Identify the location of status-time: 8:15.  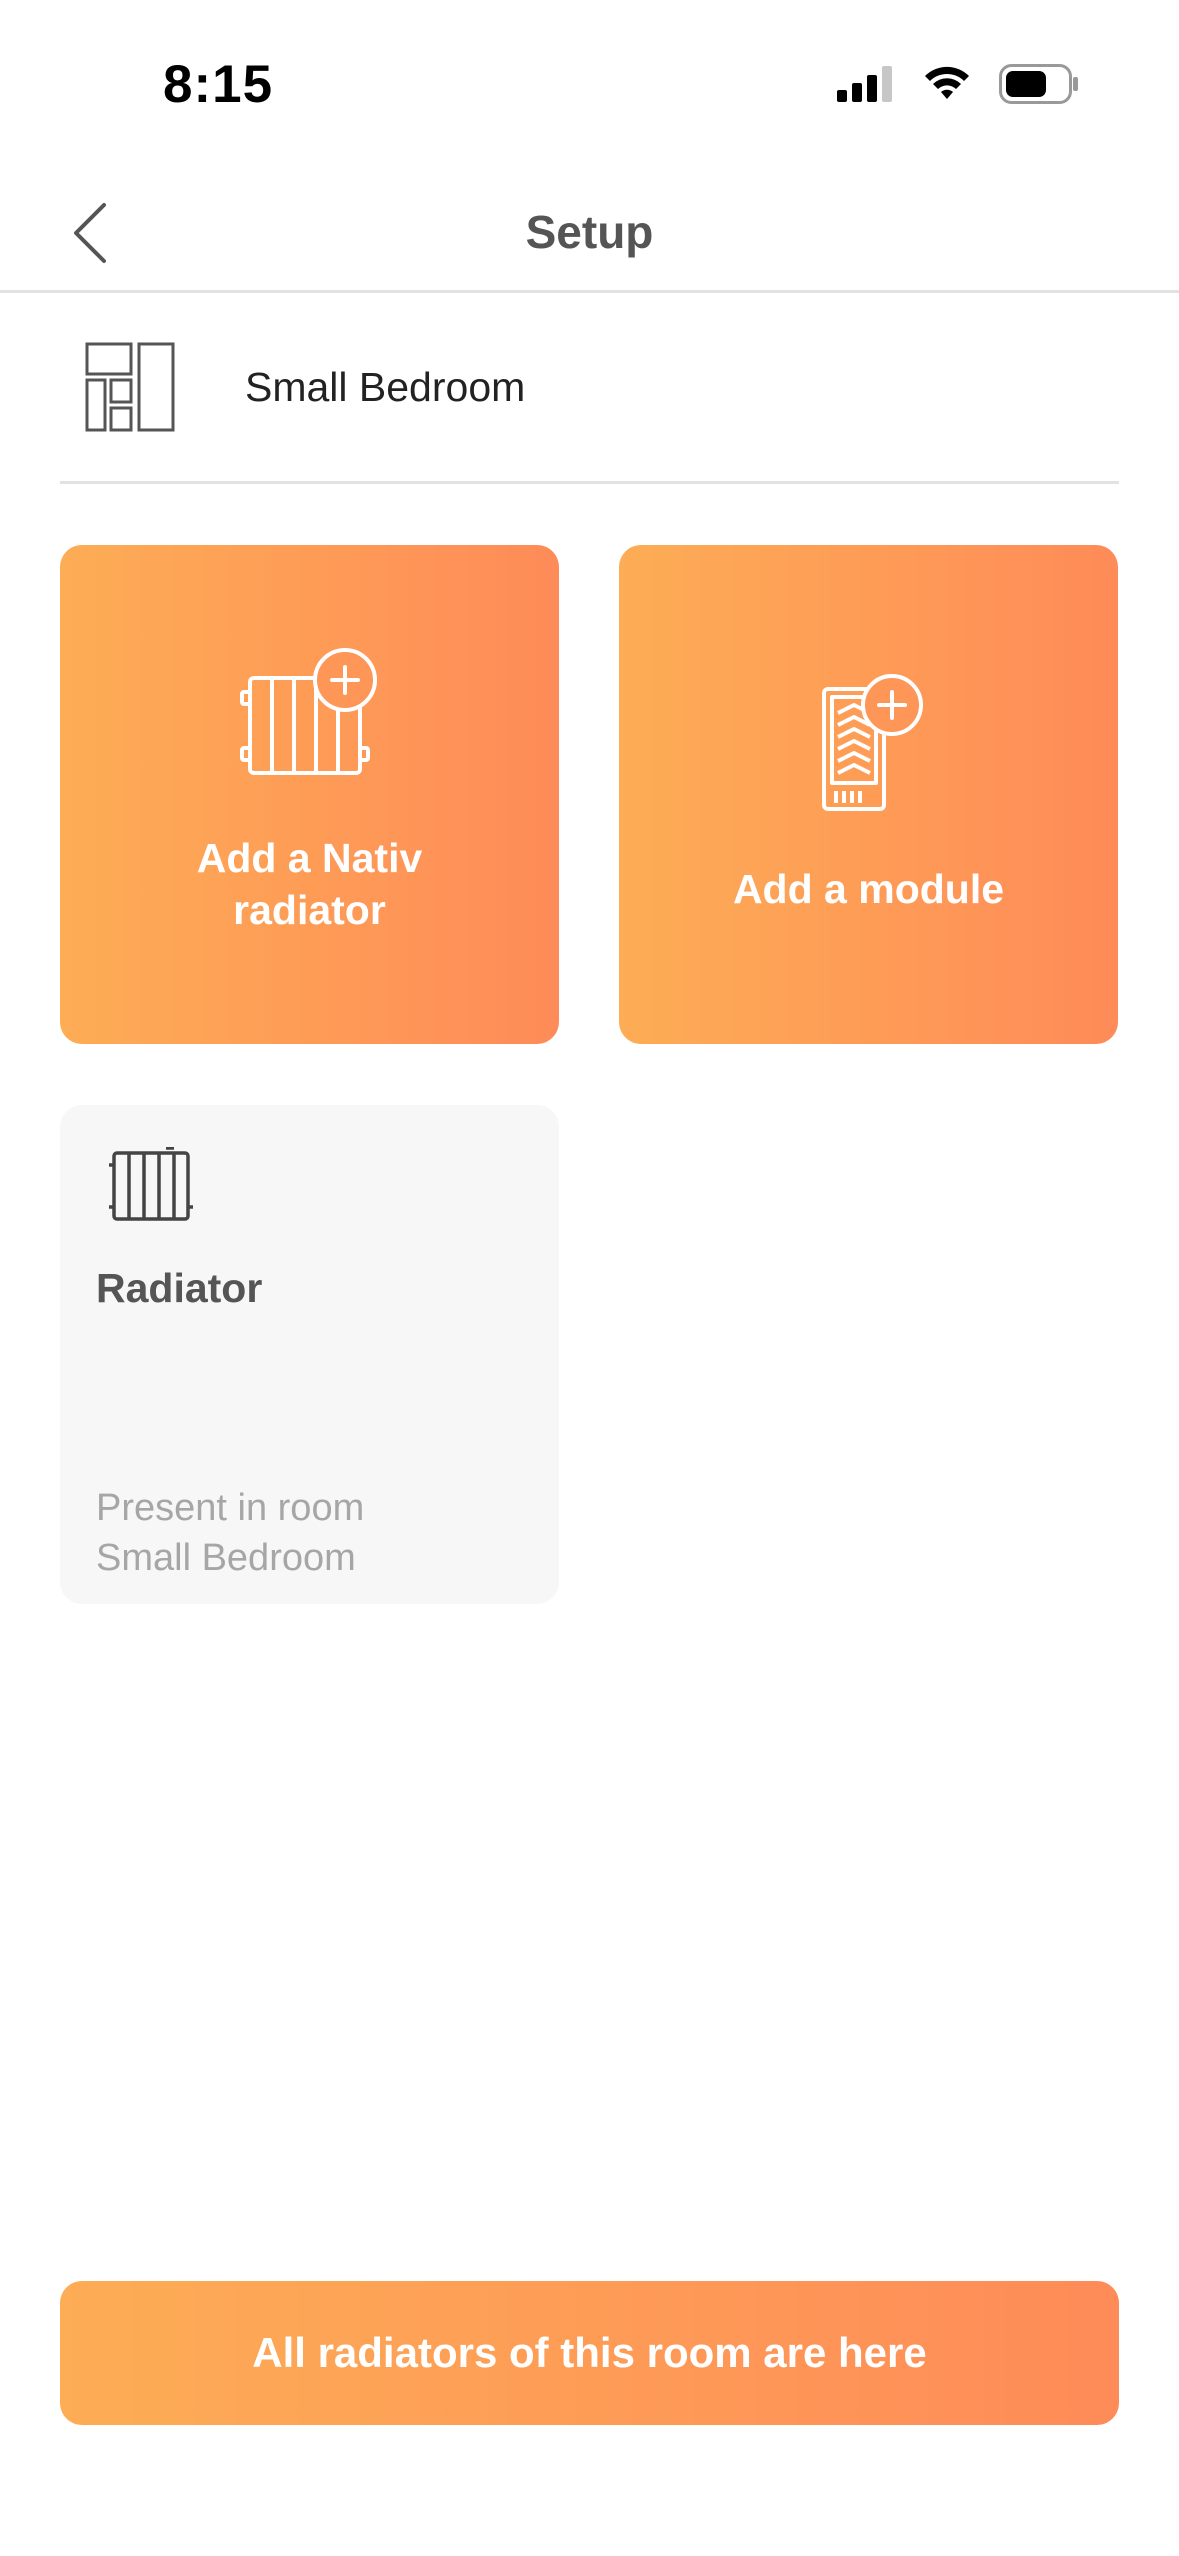
(218, 84).